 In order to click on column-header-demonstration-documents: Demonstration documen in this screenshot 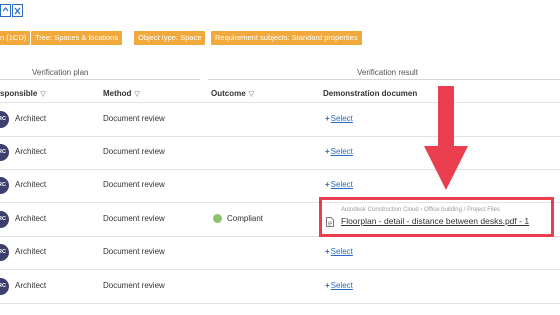, I will do `click(370, 93)`.